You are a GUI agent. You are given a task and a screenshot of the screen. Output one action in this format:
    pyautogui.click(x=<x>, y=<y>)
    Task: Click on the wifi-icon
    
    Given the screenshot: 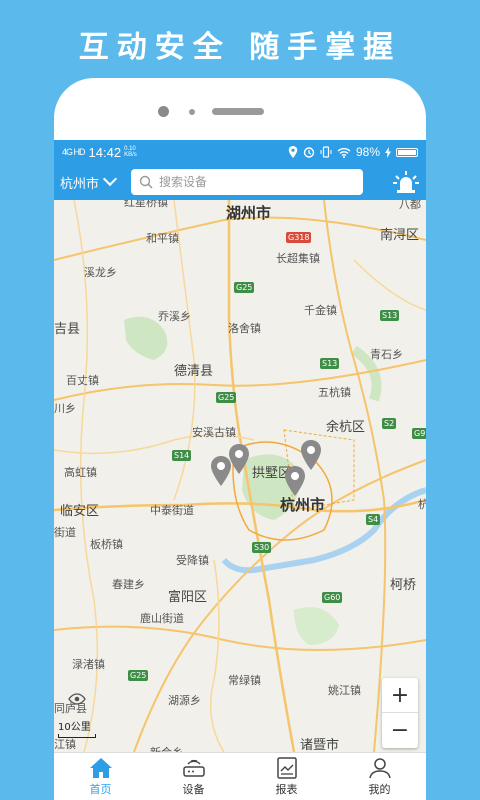 What is the action you would take?
    pyautogui.click(x=344, y=152)
    